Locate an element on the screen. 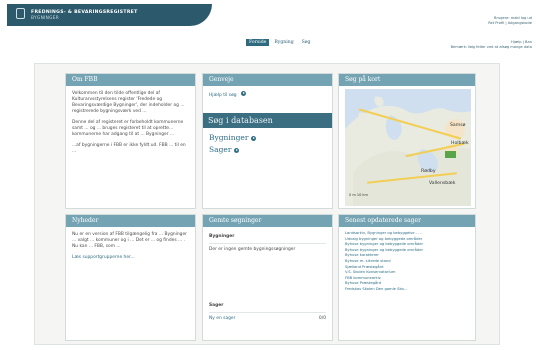 This screenshot has width=536, height=350. news-title: Nyheder is located at coordinates (130, 221).